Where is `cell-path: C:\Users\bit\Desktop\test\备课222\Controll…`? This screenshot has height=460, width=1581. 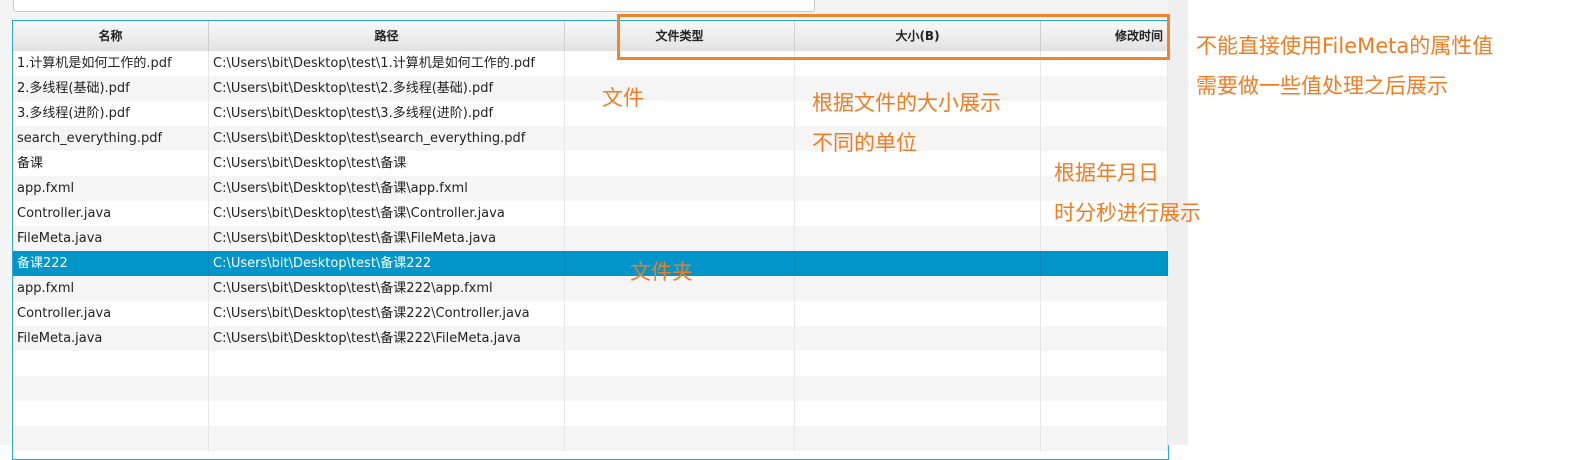
cell-path: C:\Users\bit\Desktop\test\备课222\Controll… is located at coordinates (387, 313).